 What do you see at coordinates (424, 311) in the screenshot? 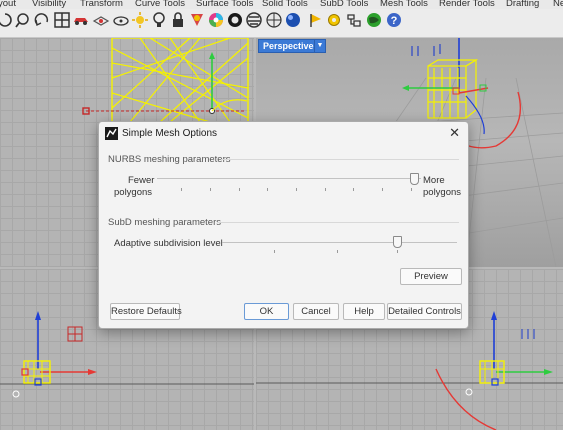
I see `detailed-controls-button: Detailed Controls` at bounding box center [424, 311].